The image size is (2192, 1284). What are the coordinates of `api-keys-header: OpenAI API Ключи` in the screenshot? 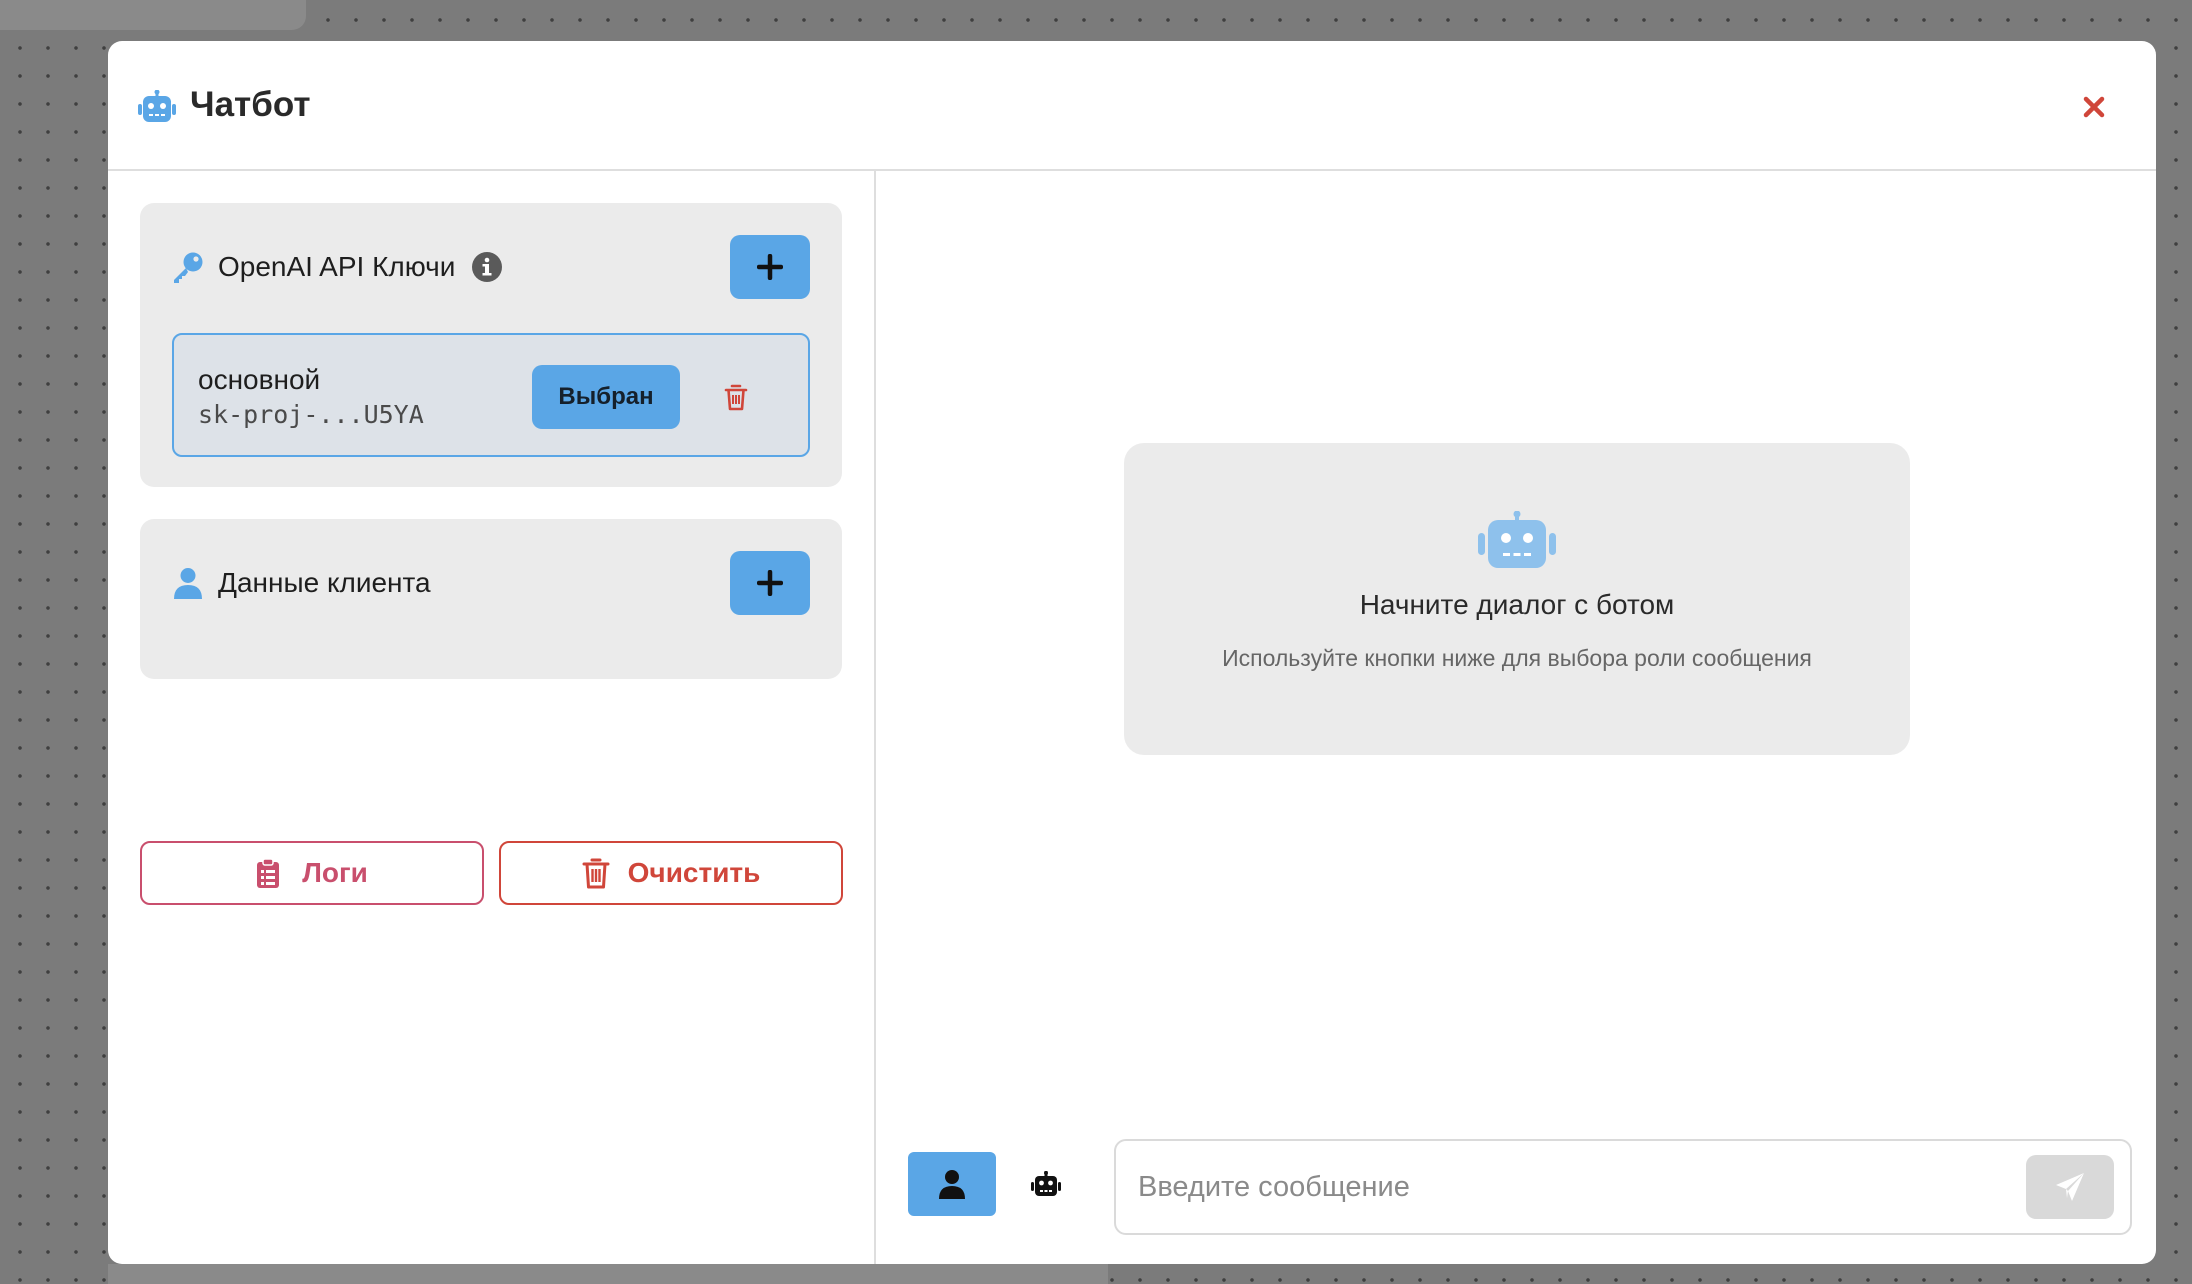 It's located at (336, 267).